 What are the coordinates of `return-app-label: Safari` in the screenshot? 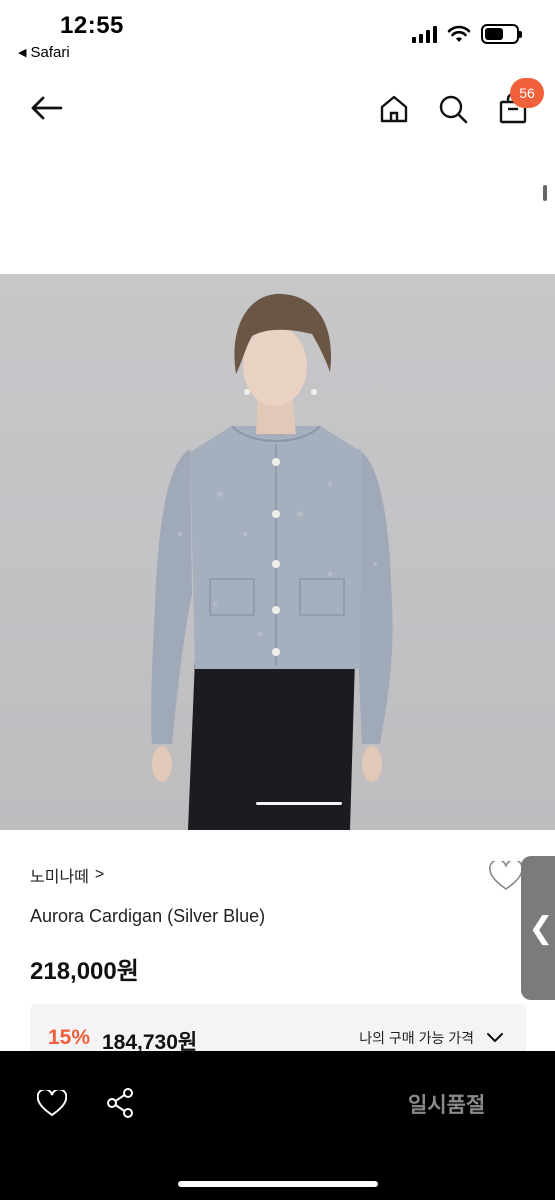 It's located at (50, 52).